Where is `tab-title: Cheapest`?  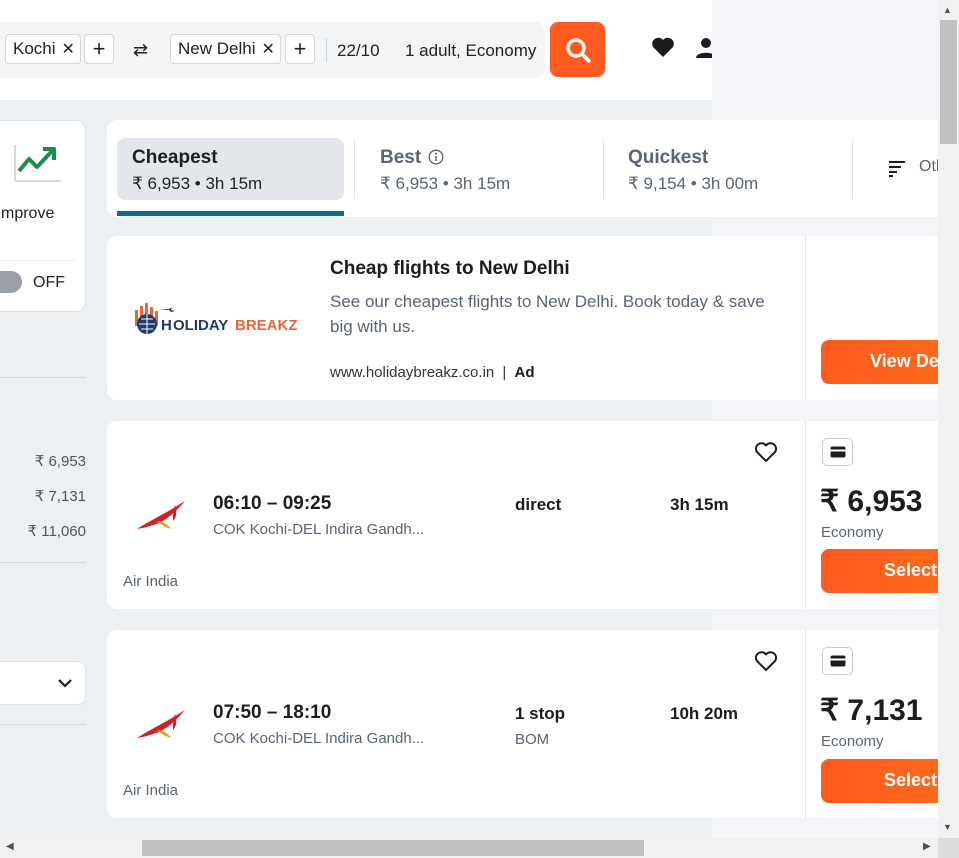 tab-title: Cheapest is located at coordinates (175, 157).